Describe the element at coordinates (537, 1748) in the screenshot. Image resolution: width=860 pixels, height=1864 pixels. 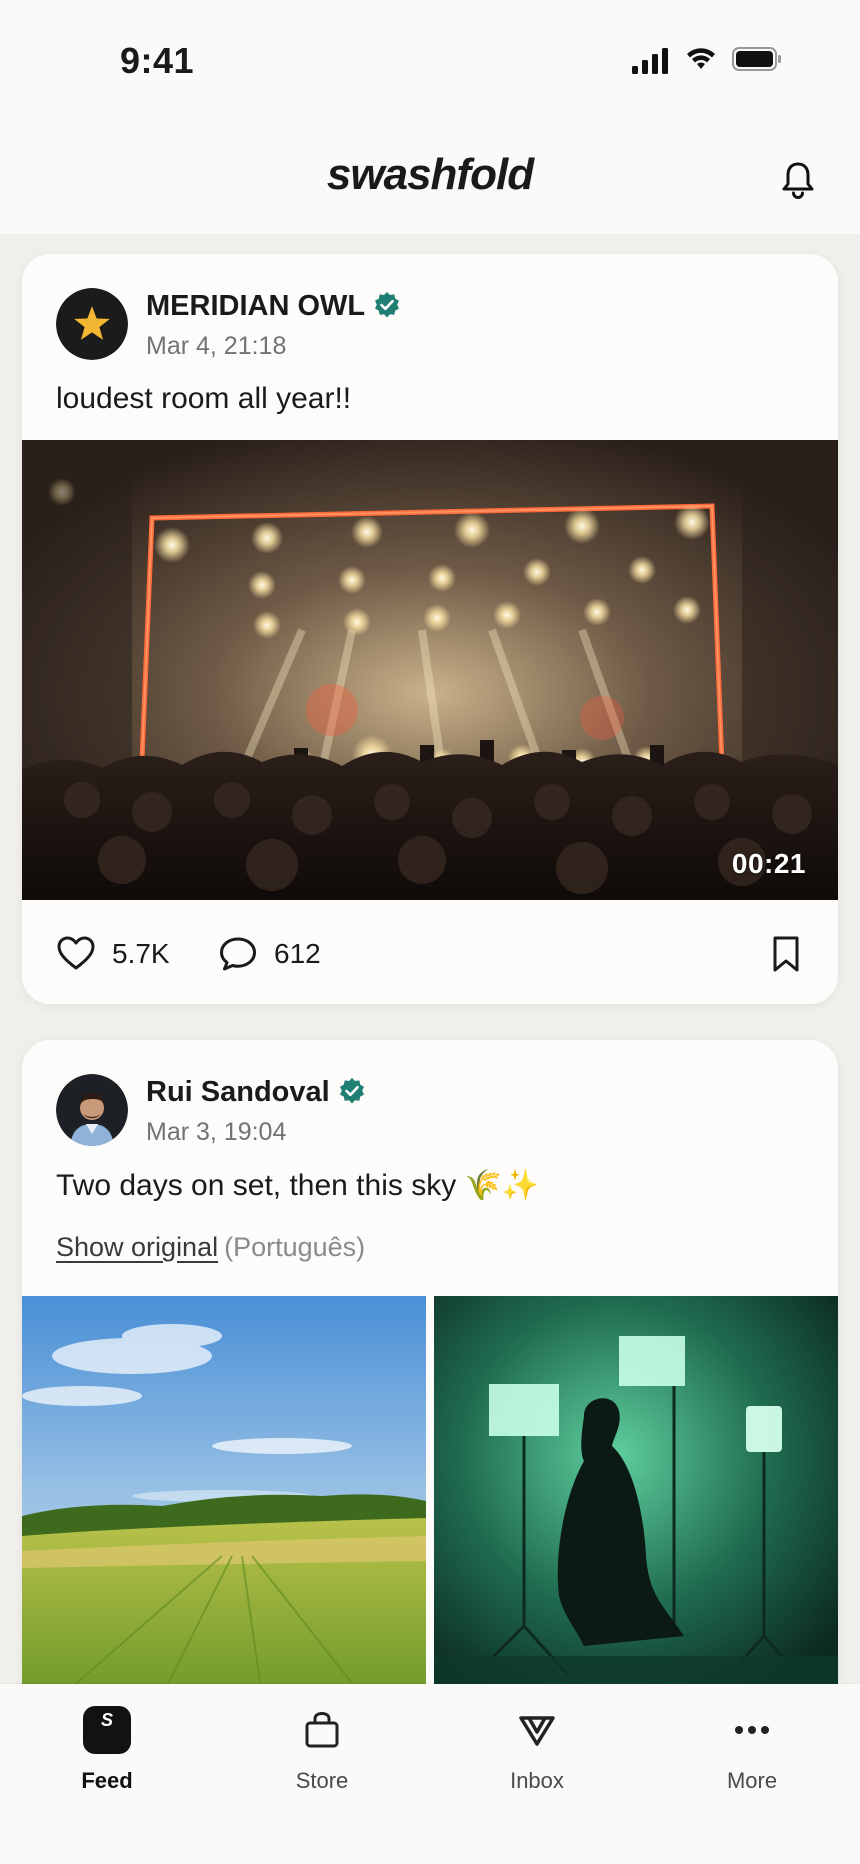
I see `tab-inbox: Inbox` at that location.